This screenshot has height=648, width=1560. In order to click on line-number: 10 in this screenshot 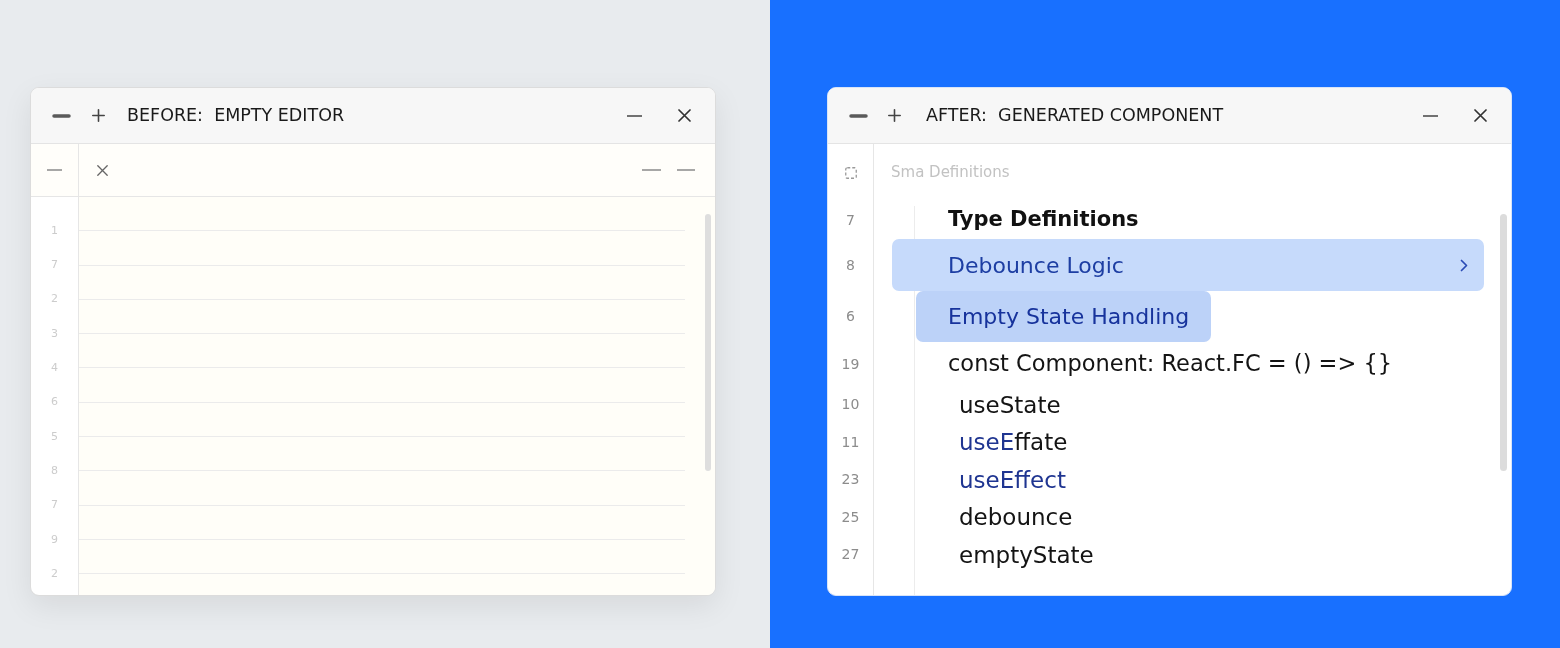, I will do `click(850, 405)`.